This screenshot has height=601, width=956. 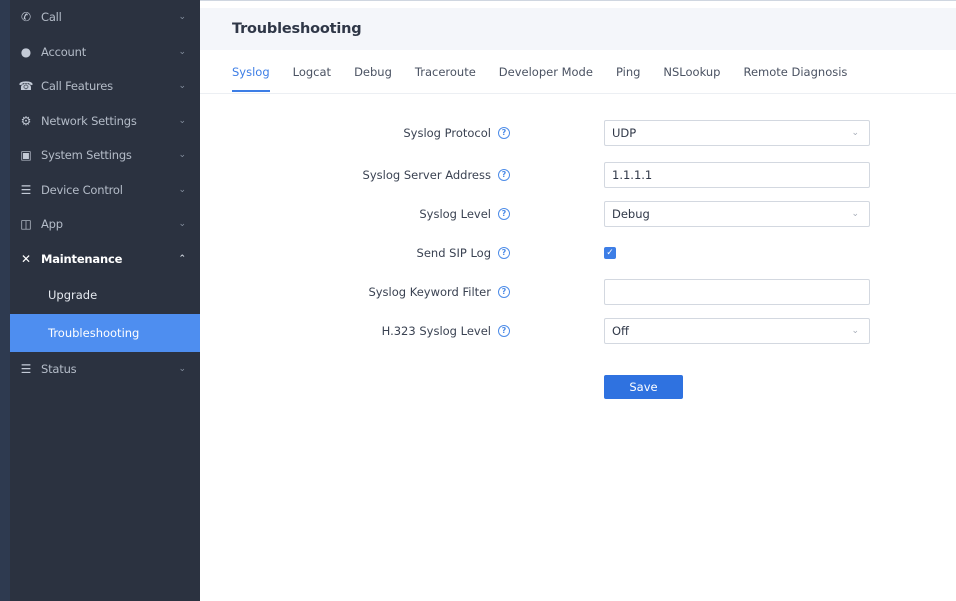 I want to click on sidebar-item-maintenance: ✕ Maintenance ⌃, so click(x=105, y=259).